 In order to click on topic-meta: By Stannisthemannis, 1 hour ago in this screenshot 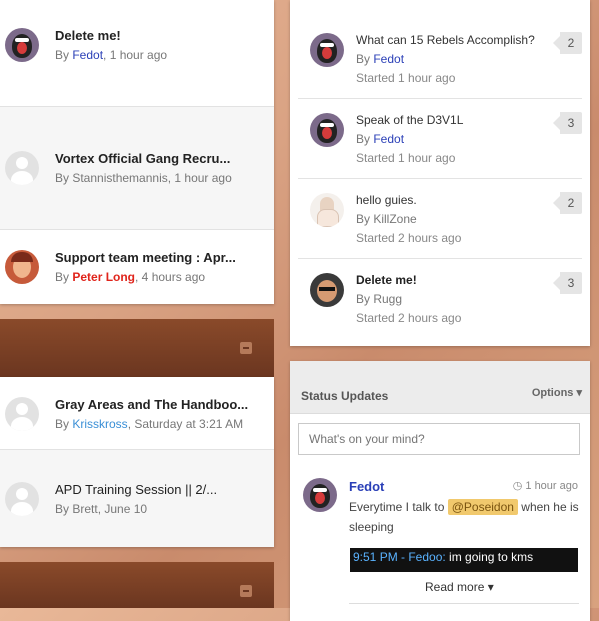, I will do `click(143, 178)`.